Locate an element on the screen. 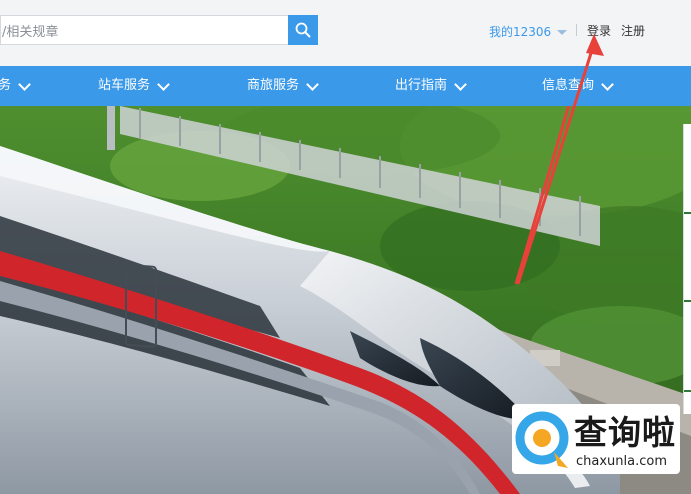 The width and height of the screenshot is (691, 494). watermark-brand: 查询啦 is located at coordinates (625, 432).